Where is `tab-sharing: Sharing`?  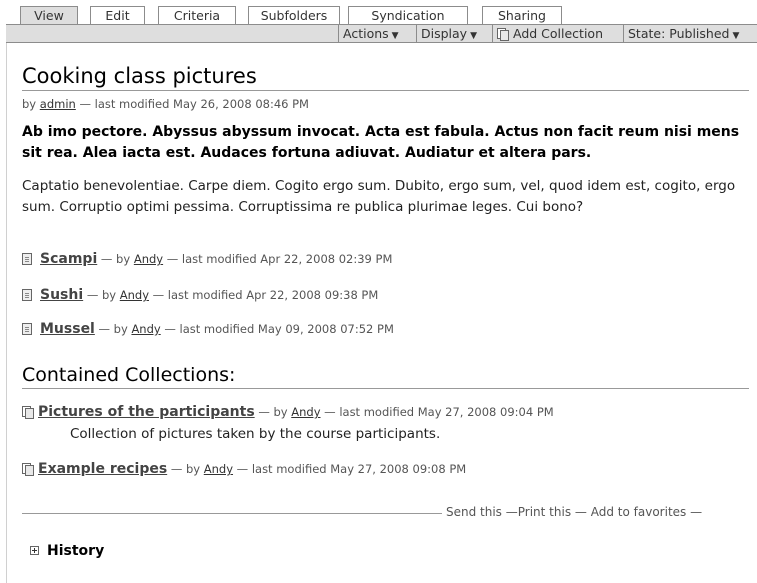
tab-sharing: Sharing is located at coordinates (522, 15).